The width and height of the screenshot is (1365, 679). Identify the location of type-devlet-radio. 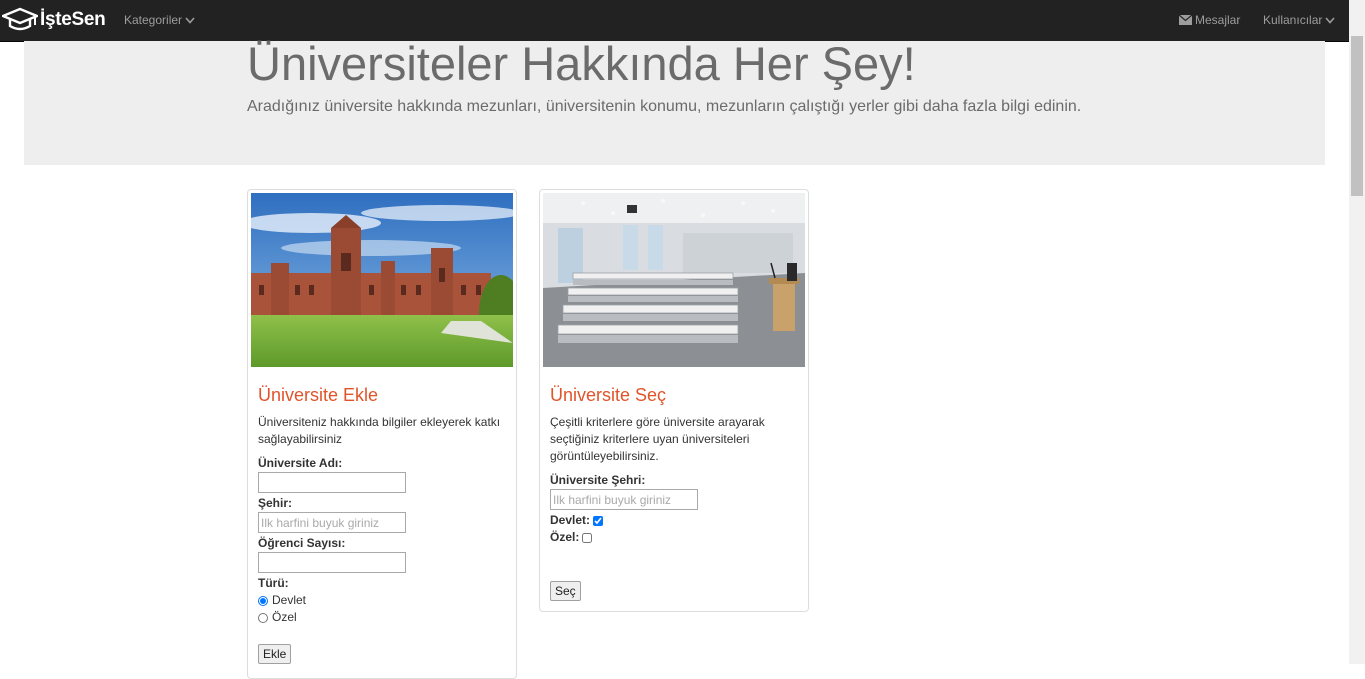
(263, 600).